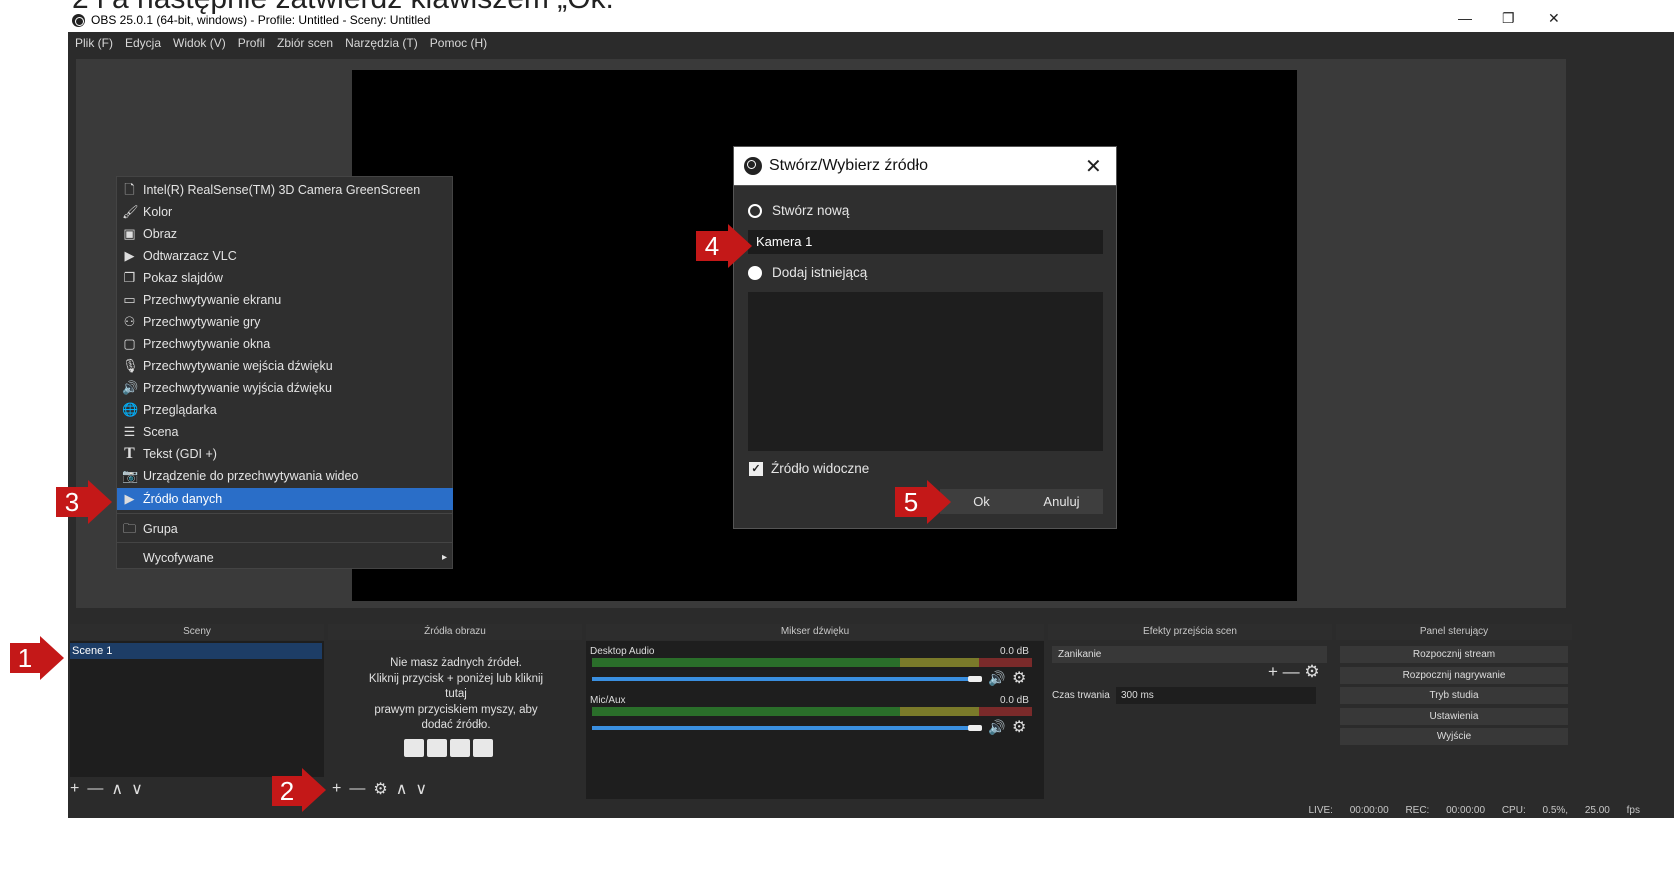 The image size is (1674, 872). I want to click on callout-4-arrow, so click(740, 246).